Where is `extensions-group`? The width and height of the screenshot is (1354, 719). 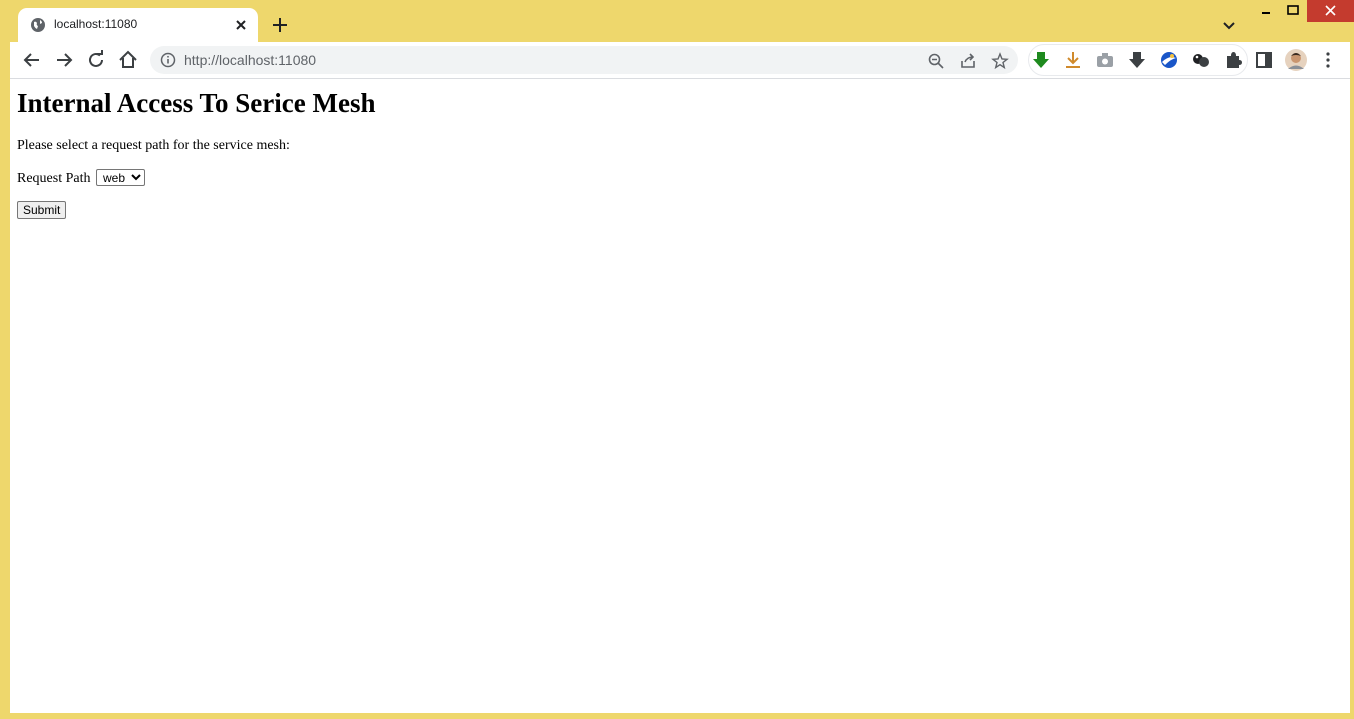 extensions-group is located at coordinates (1138, 60).